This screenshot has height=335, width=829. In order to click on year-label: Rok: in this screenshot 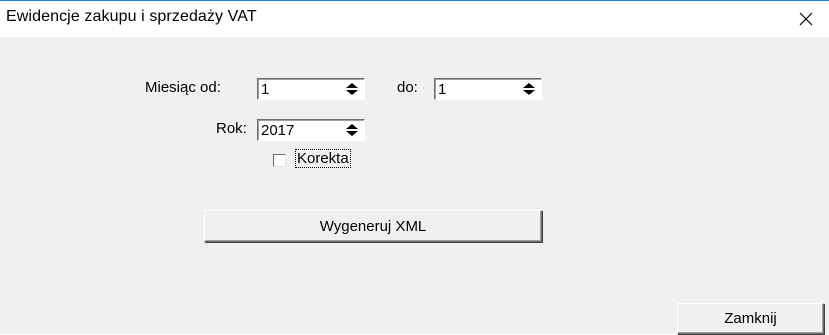, I will do `click(231, 128)`.